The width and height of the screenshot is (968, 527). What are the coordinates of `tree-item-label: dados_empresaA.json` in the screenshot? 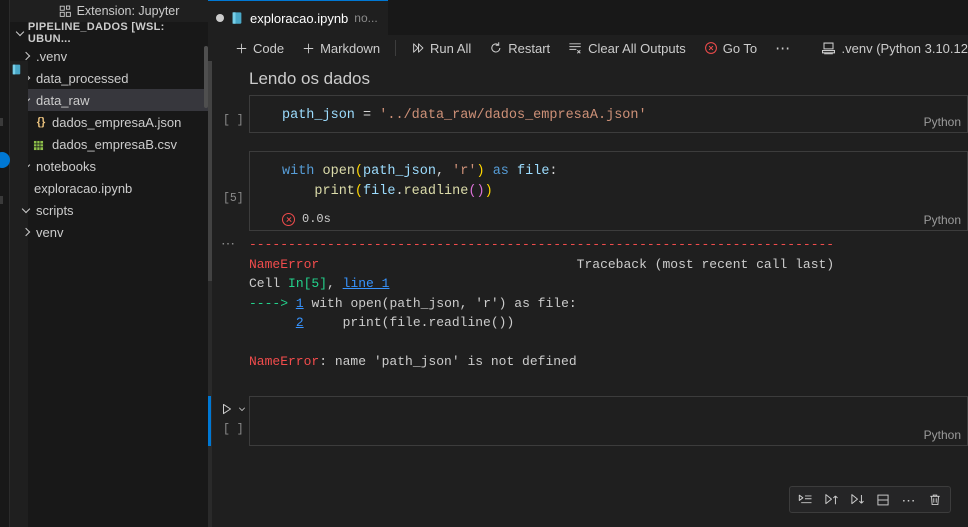 It's located at (117, 122).